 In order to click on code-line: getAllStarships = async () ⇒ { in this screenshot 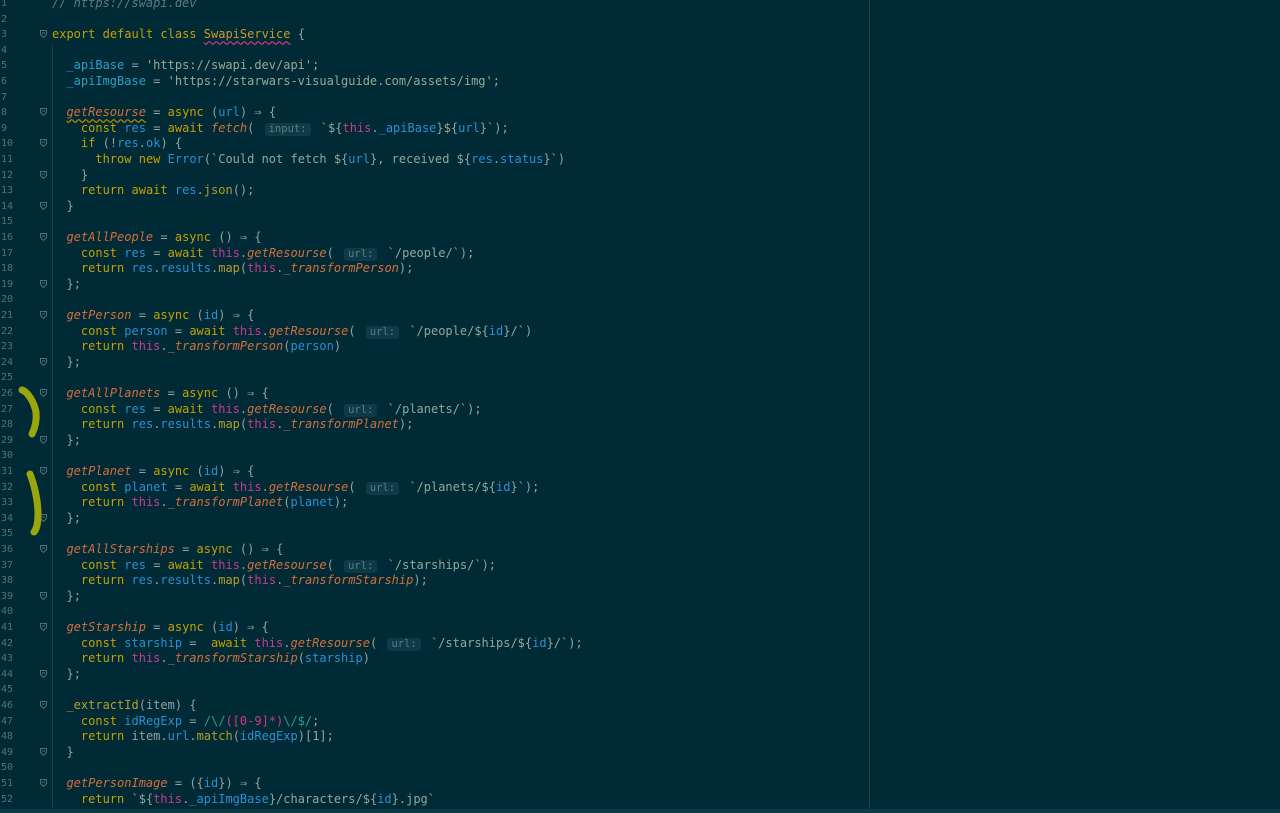, I will do `click(657, 550)`.